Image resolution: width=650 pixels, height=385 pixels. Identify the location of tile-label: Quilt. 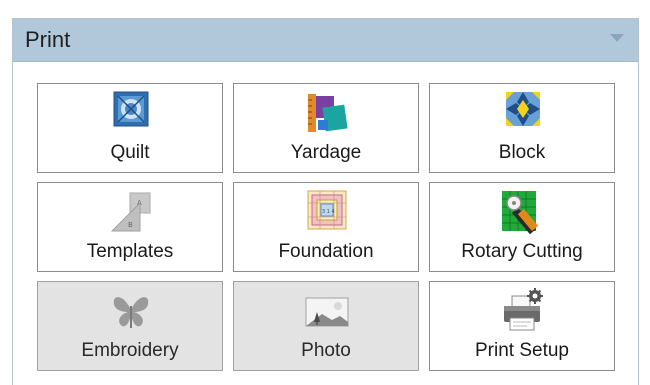
(130, 152).